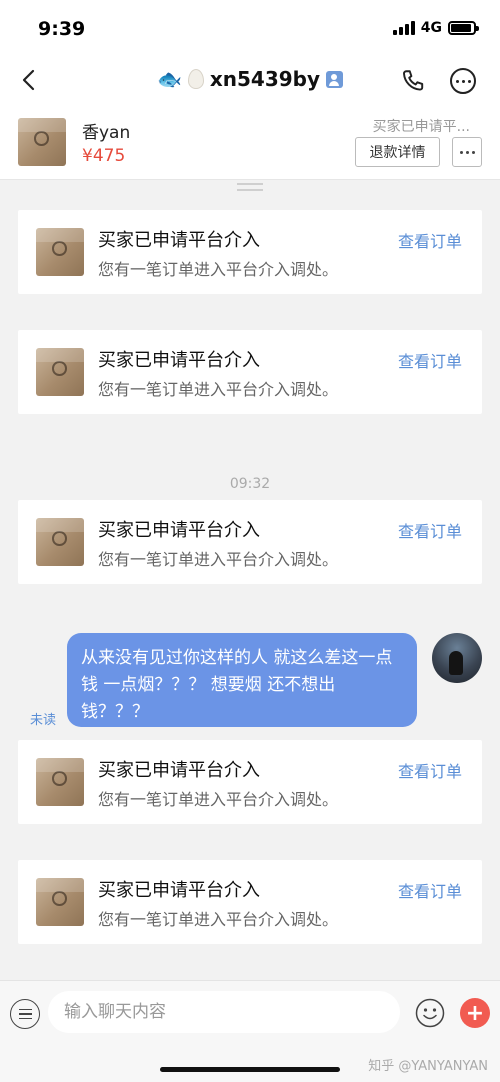 The width and height of the screenshot is (500, 1082). Describe the element at coordinates (242, 680) in the screenshot. I see `sent-message-bubble: 从来没有见过你这样的人 就这么差这一点钱 一点烟？？？ 想要烟 还不想出钱？？？` at that location.